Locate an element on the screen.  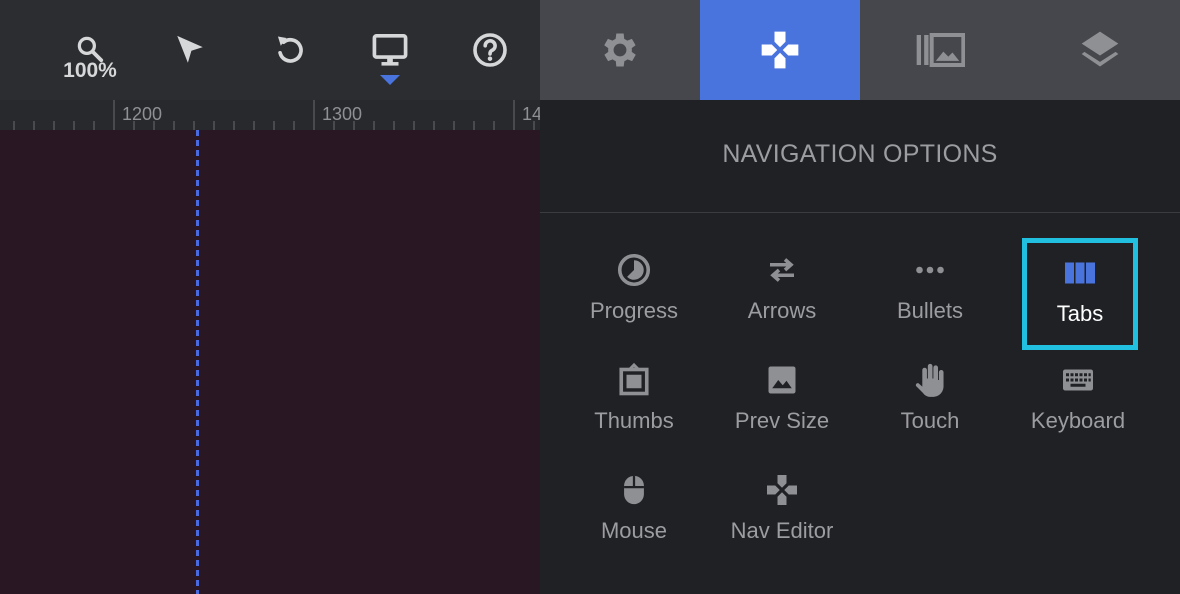
editor-toolbar: 100% is located at coordinates (270, 50).